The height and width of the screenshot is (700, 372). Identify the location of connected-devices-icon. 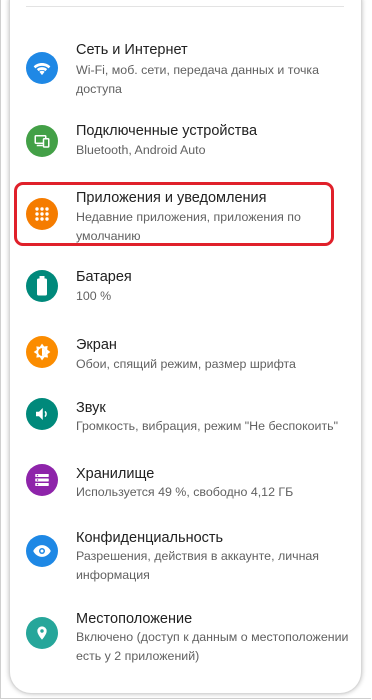
(42, 141).